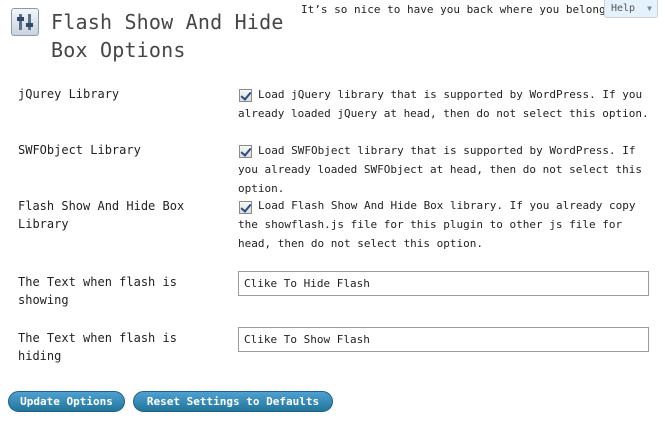  I want to click on showing-text-label: The Text when flash is showing, so click(97, 291).